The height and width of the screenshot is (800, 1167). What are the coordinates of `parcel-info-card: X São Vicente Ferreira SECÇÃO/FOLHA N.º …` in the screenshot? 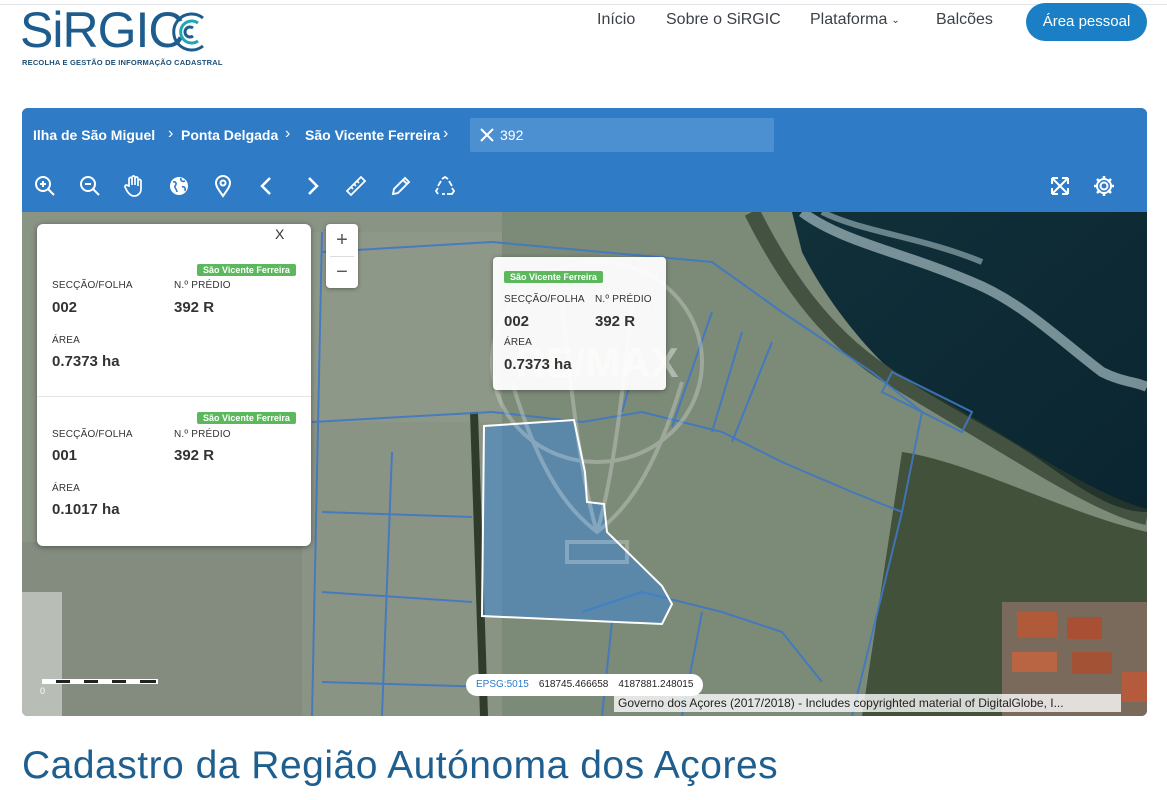 It's located at (174, 385).